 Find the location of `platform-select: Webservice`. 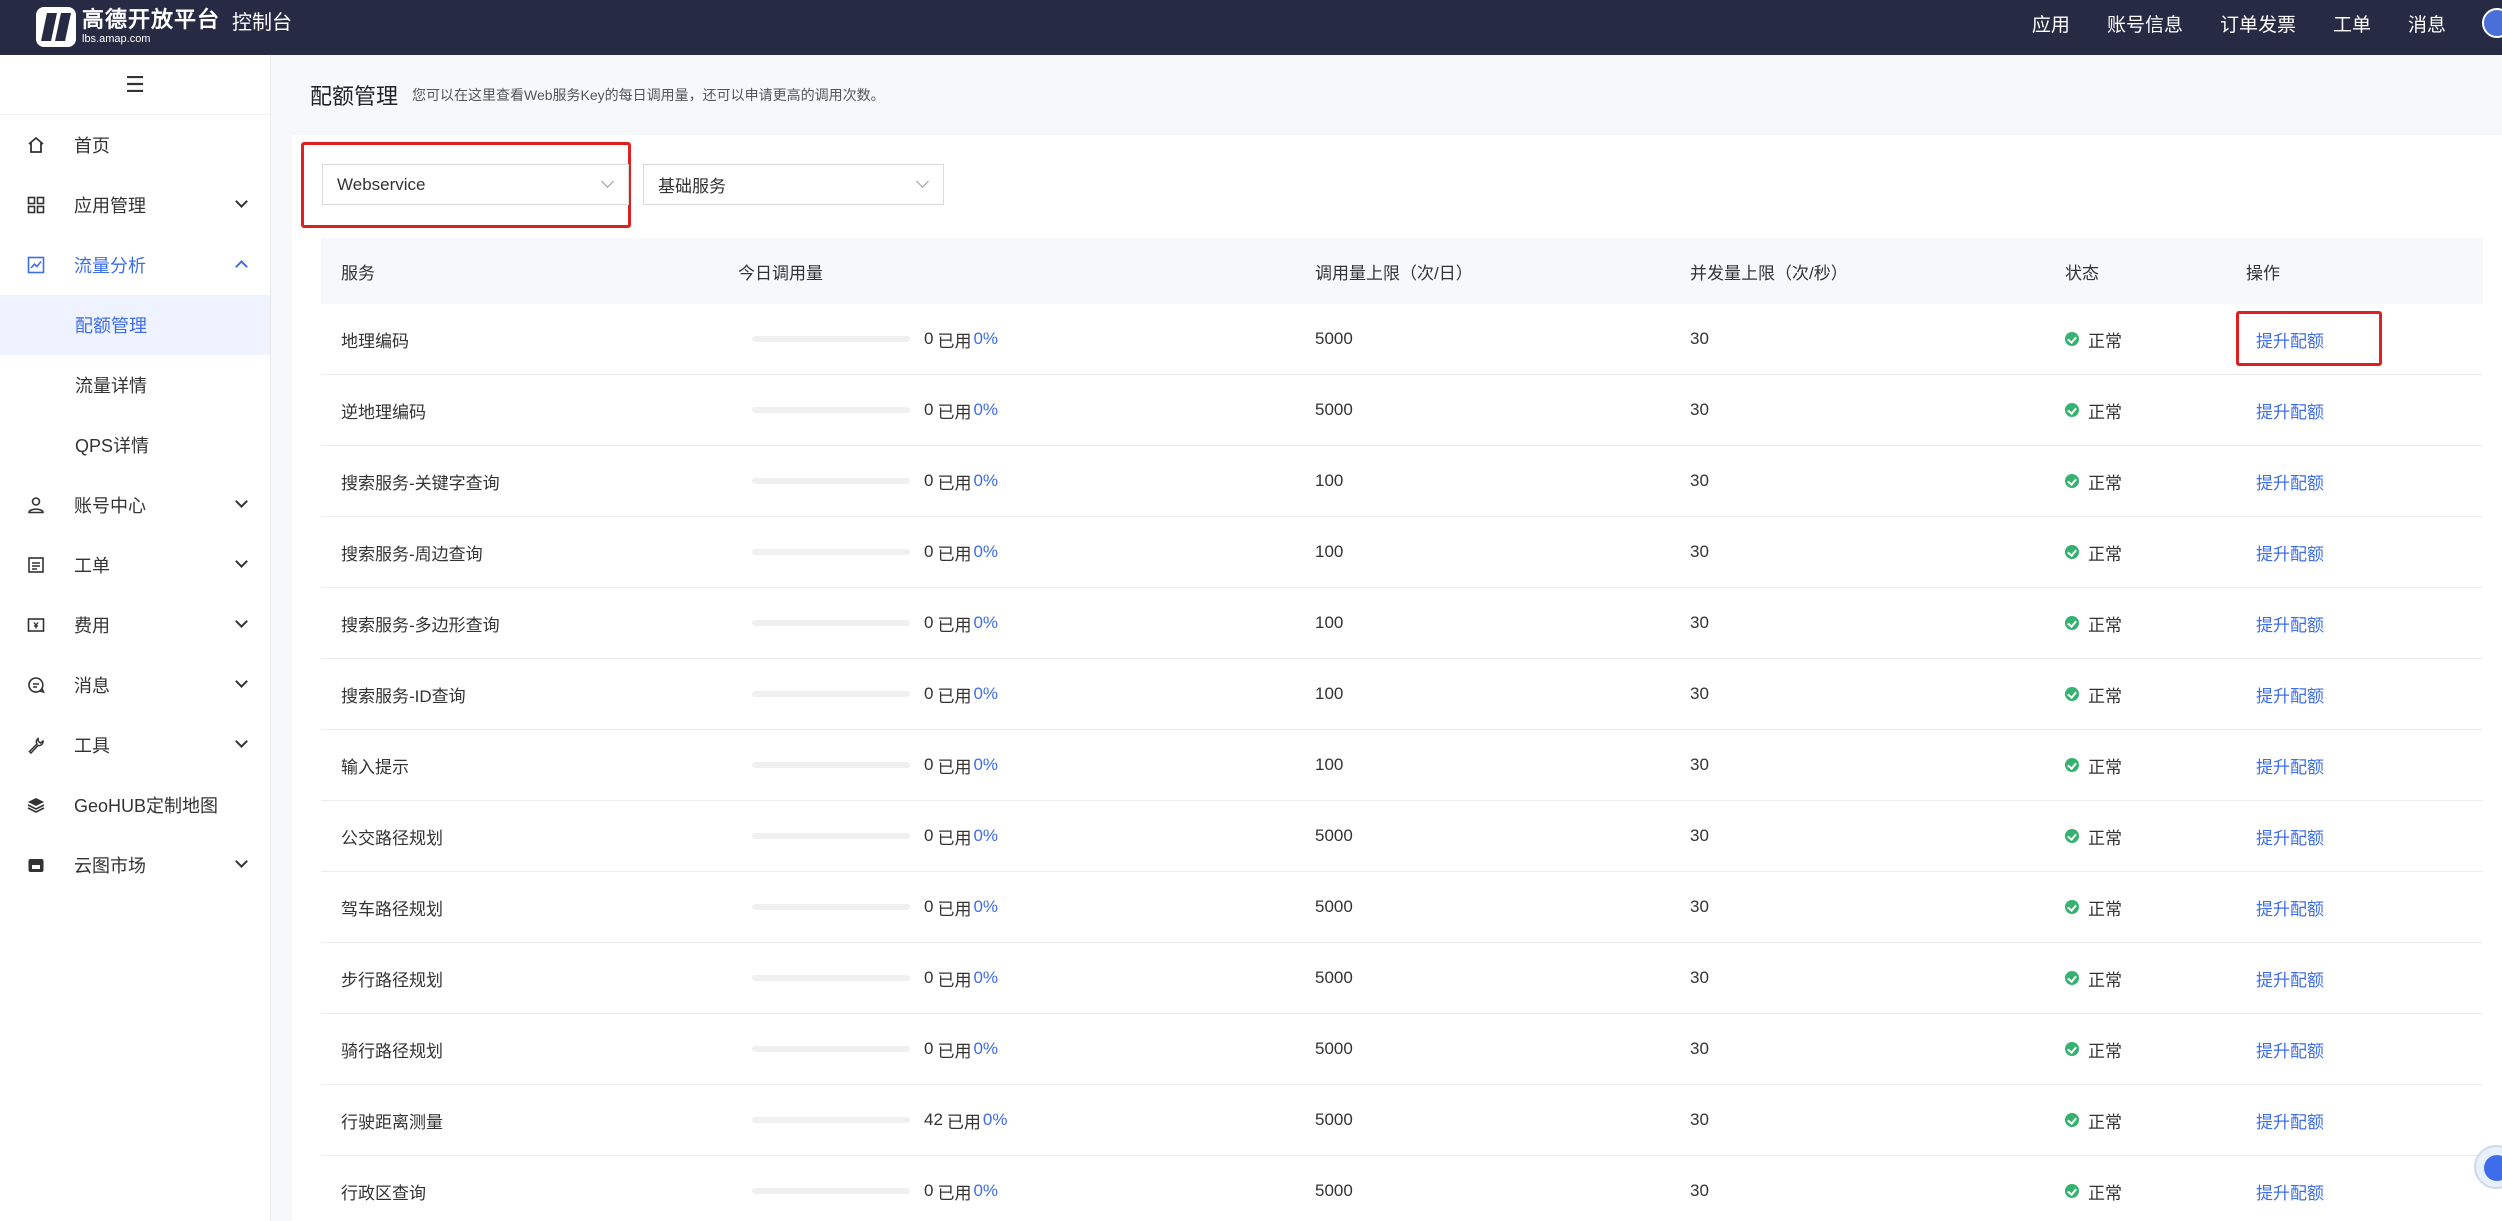

platform-select: Webservice is located at coordinates (475, 184).